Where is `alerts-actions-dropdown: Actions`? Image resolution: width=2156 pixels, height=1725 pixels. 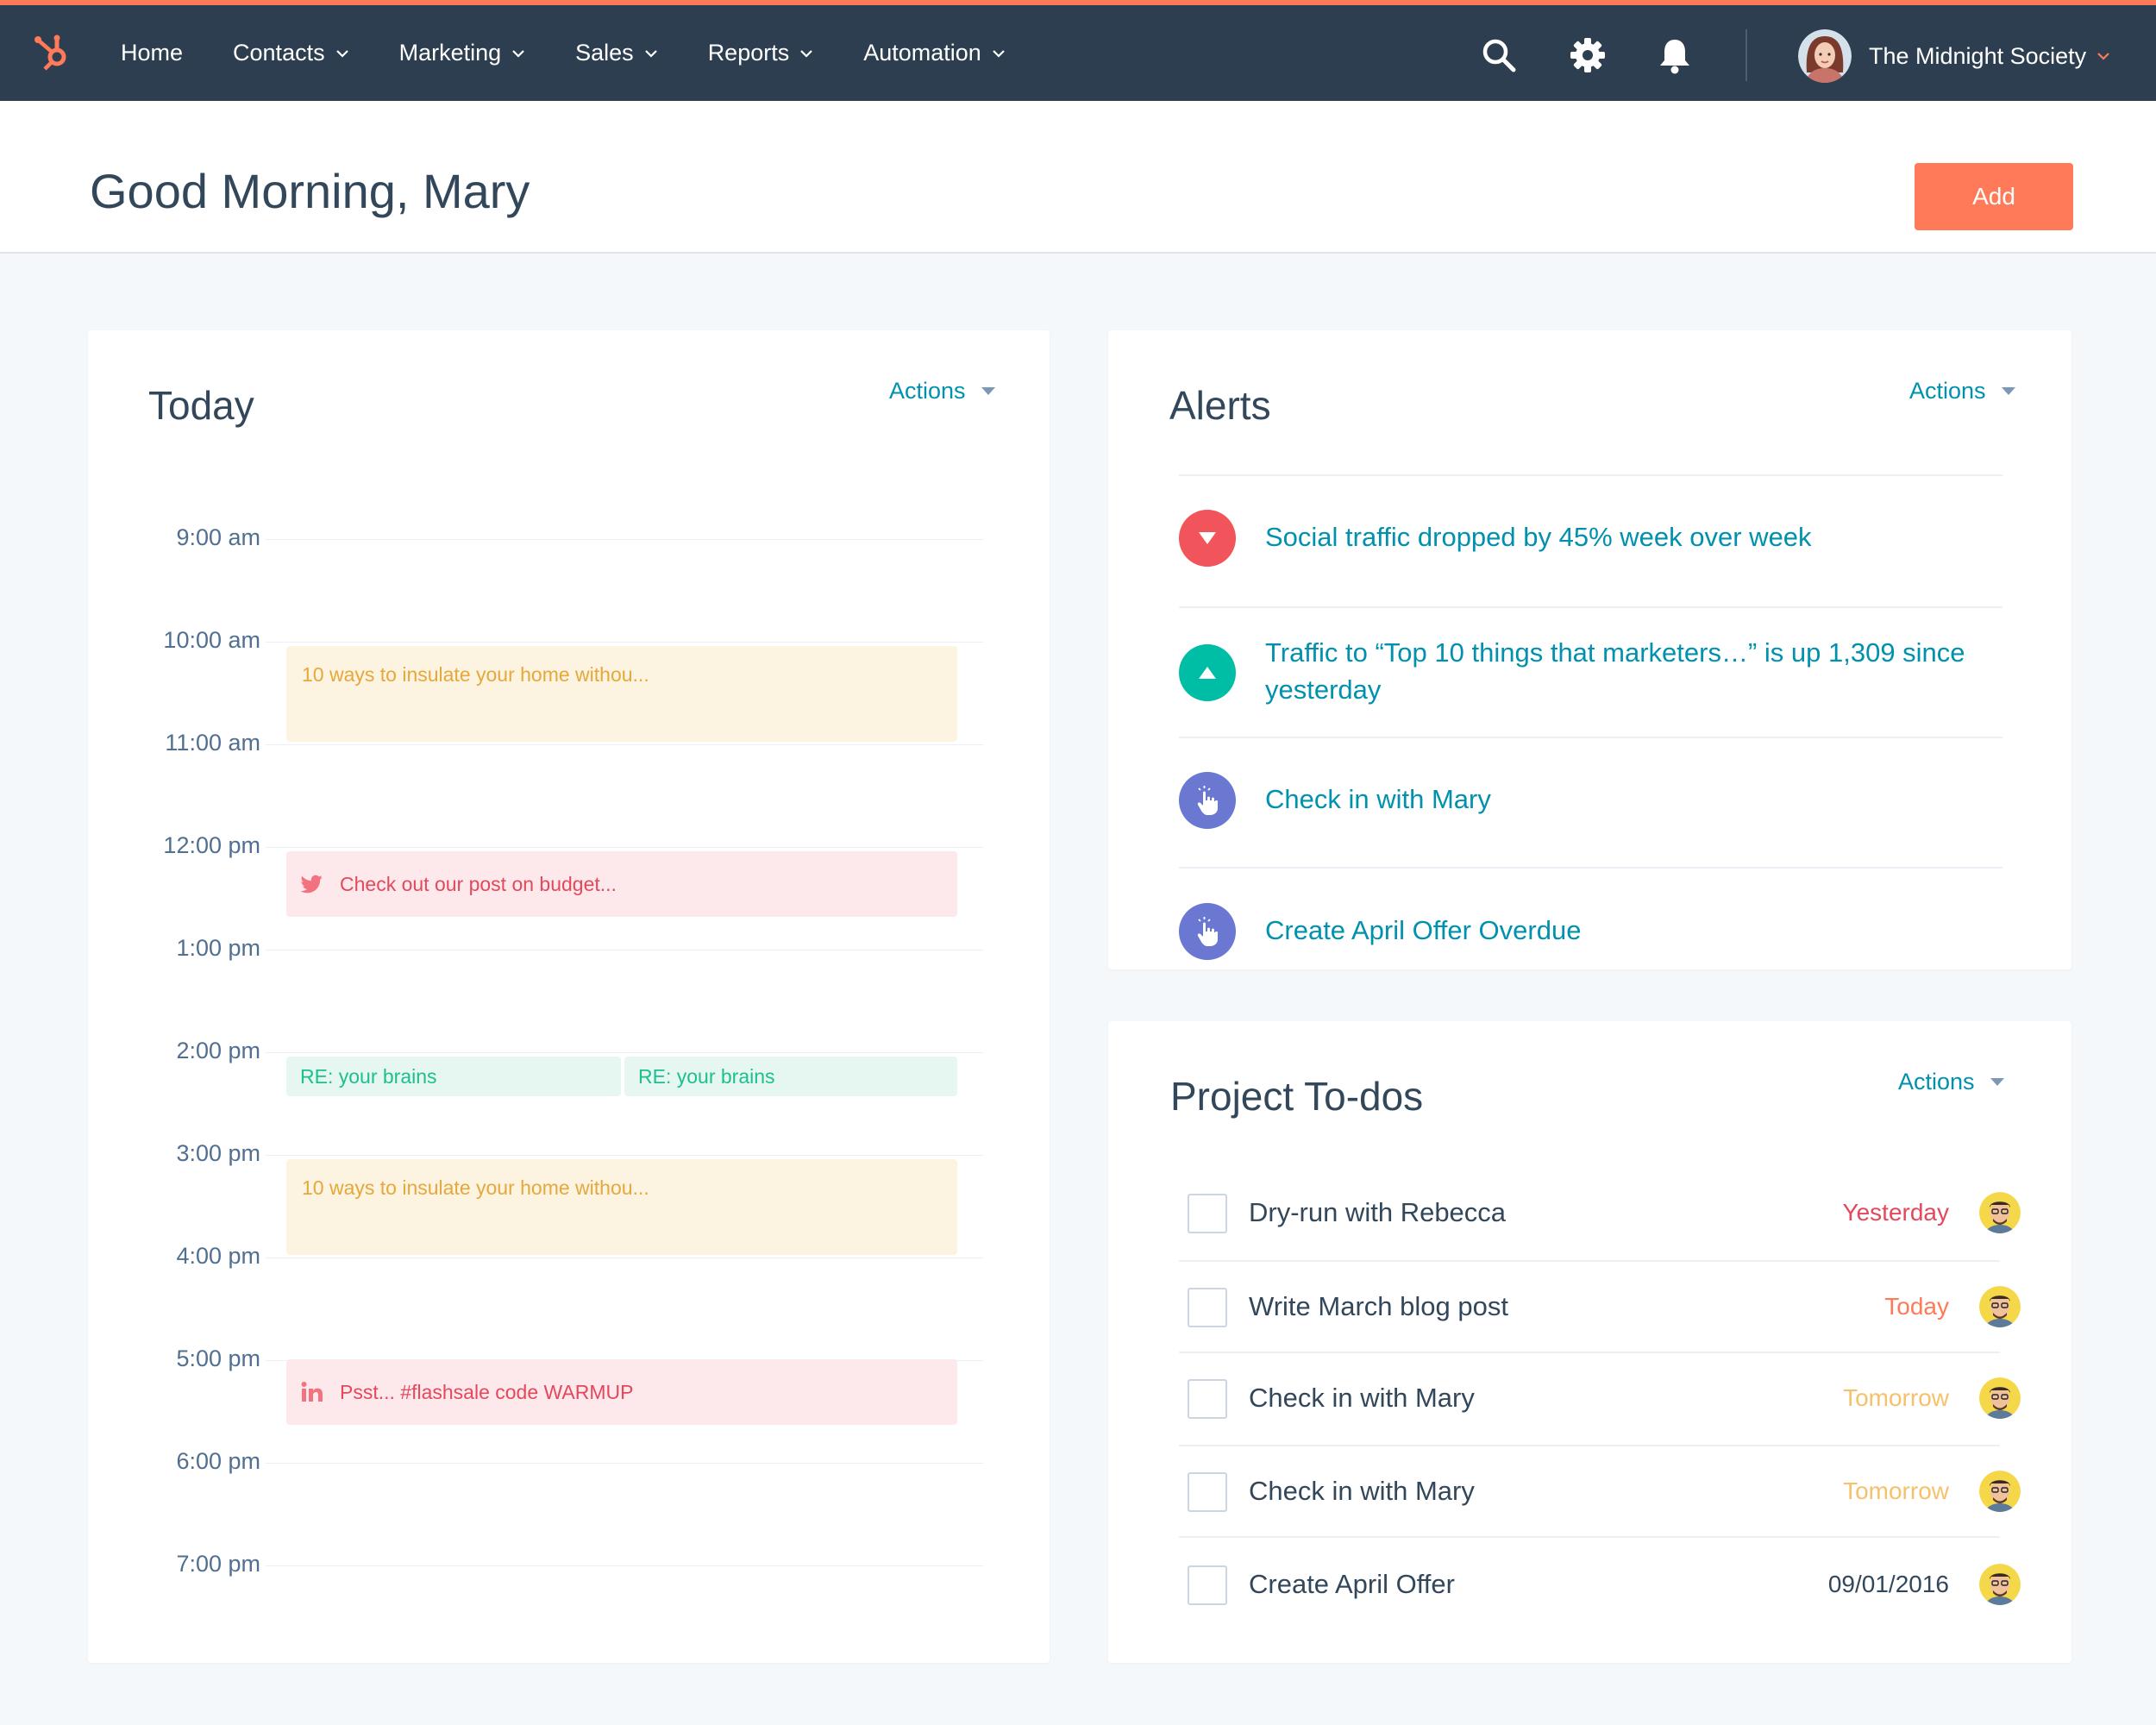 alerts-actions-dropdown: Actions is located at coordinates (1962, 391).